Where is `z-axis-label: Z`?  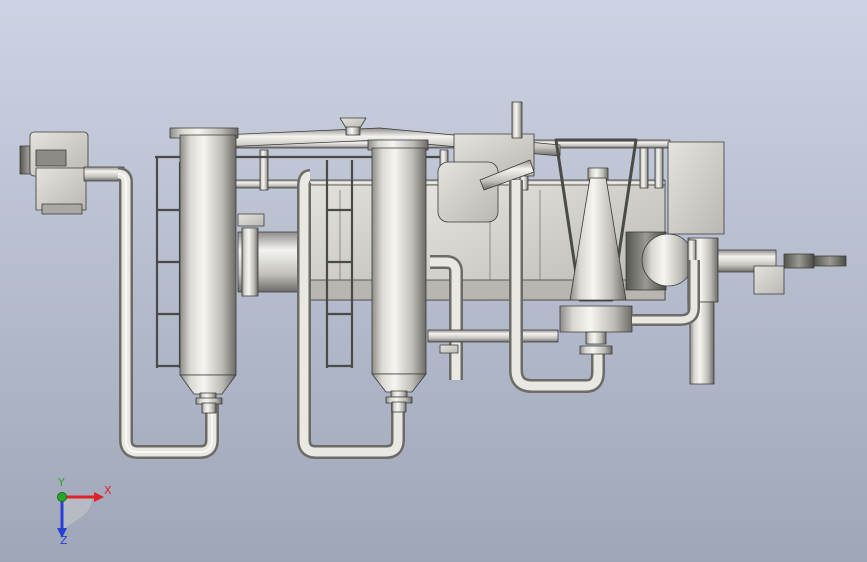 z-axis-label: Z is located at coordinates (64, 540).